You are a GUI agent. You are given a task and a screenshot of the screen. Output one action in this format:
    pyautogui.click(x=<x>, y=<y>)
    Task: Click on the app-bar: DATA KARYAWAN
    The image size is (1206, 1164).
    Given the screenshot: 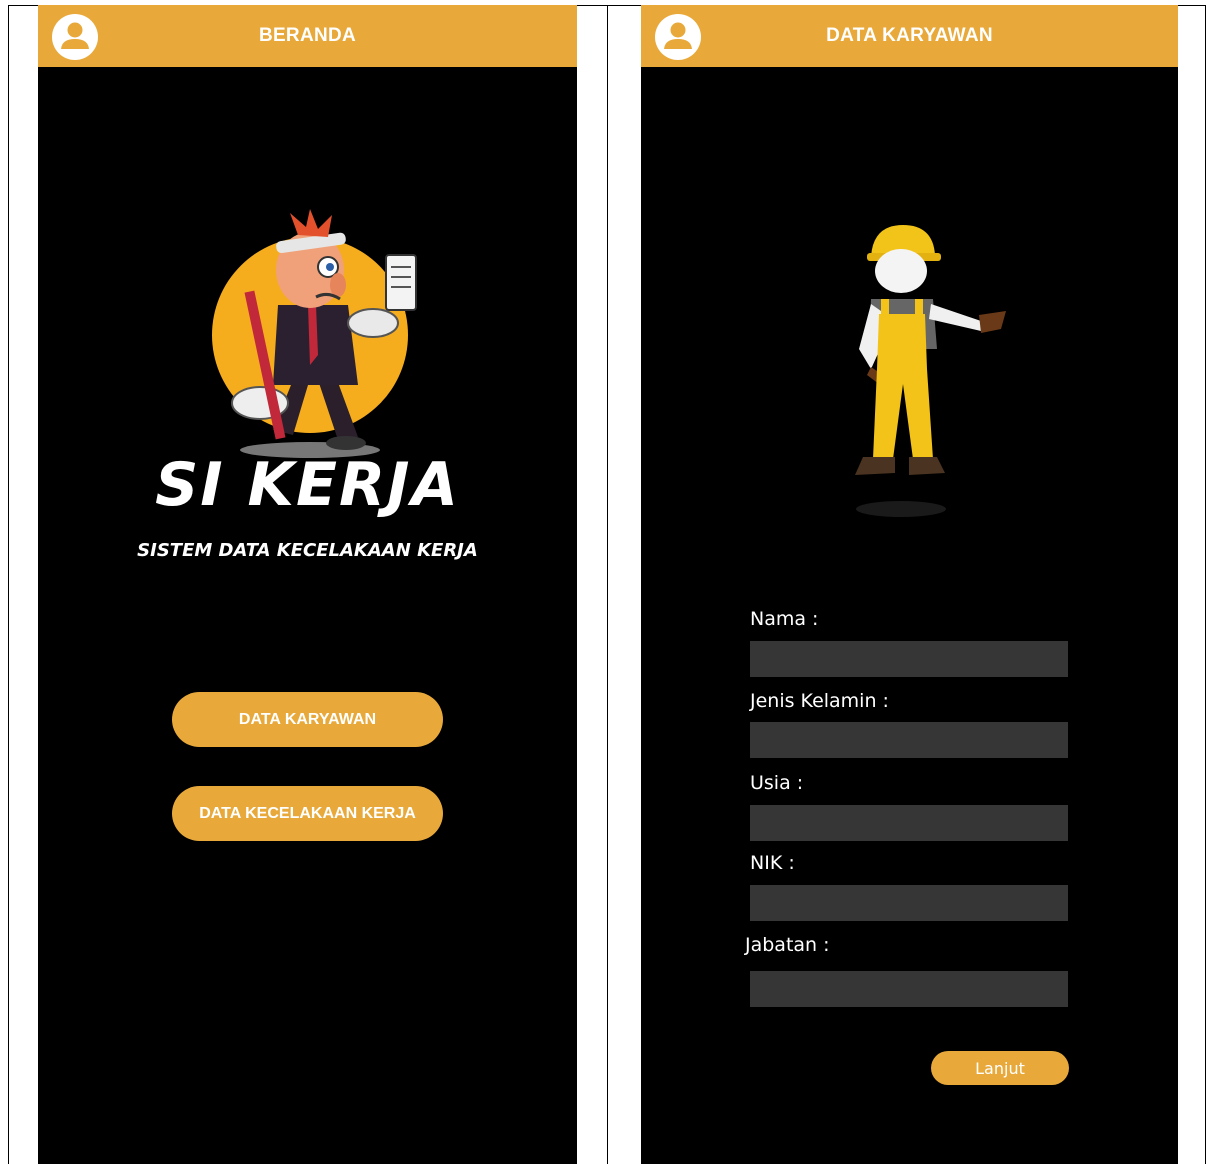 What is the action you would take?
    pyautogui.click(x=909, y=36)
    